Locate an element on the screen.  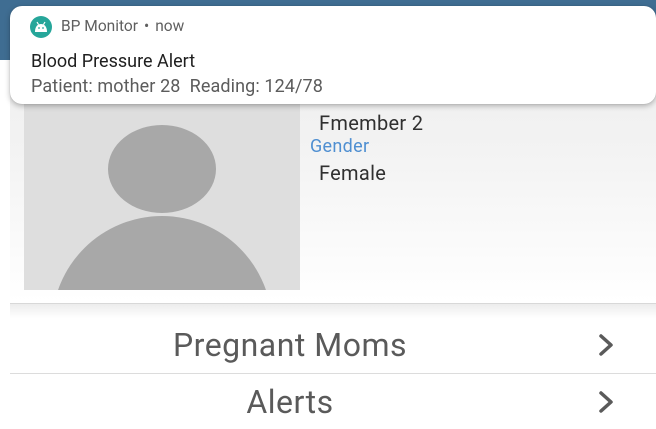
menu-item-pregnant-moms: Pregnant Moms is located at coordinates (333, 345).